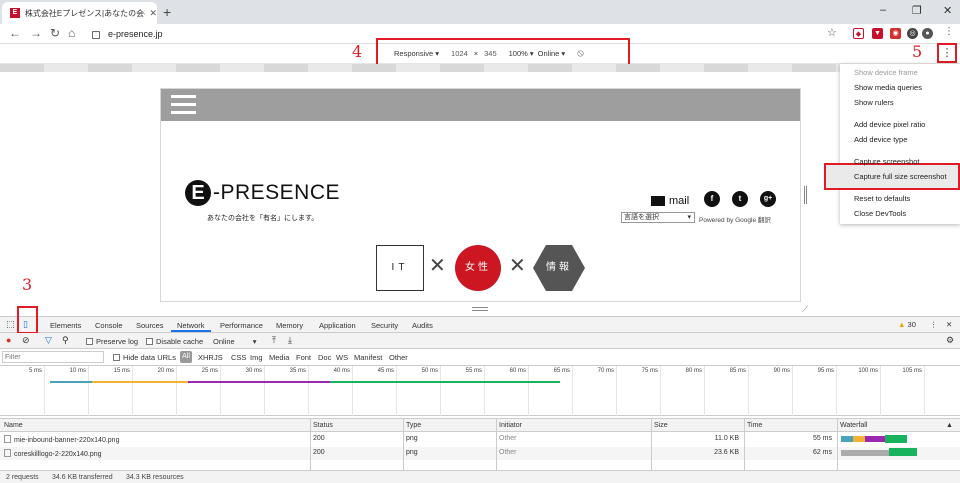 Image resolution: width=960 pixels, height=483 pixels. Describe the element at coordinates (661, 425) in the screenshot. I see `column-header-size: Size` at that location.